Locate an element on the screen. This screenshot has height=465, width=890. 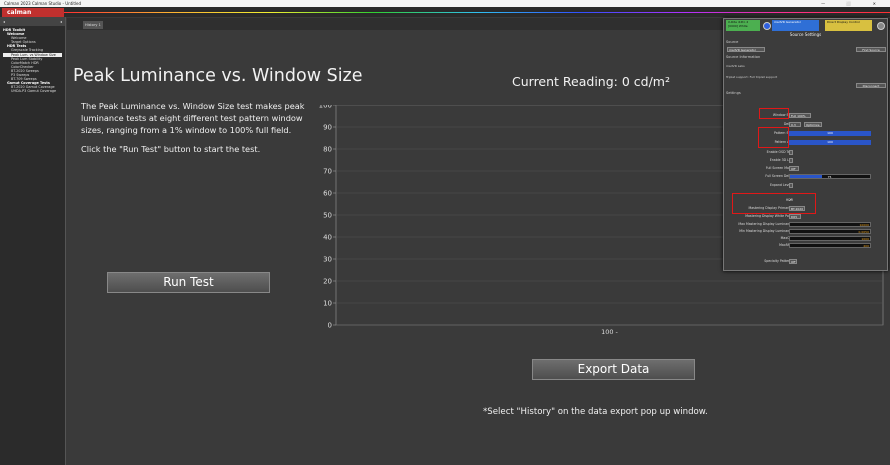
row-max-lum: Max Mastering Display Luminance 10000 is located at coordinates (805, 224).